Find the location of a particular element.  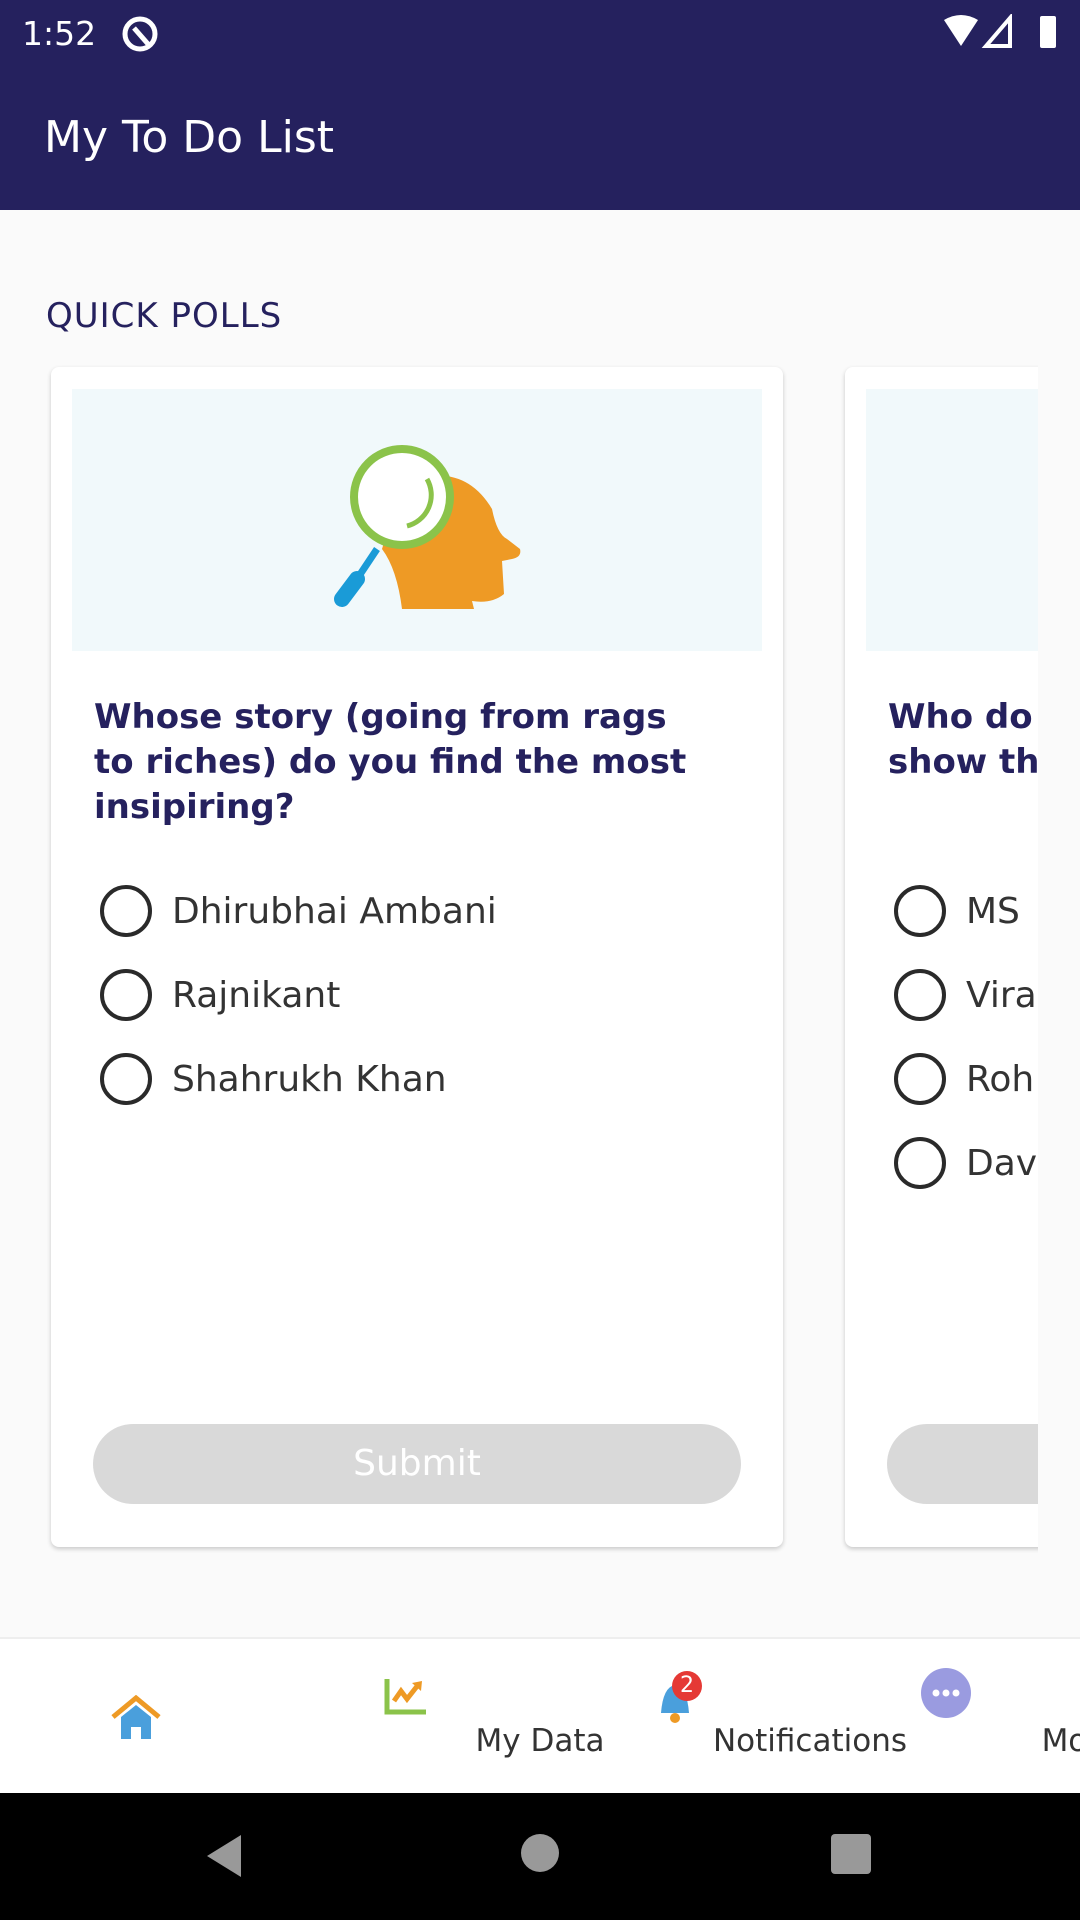

nav-notifications: 2 Notifications is located at coordinates (723, 1717).